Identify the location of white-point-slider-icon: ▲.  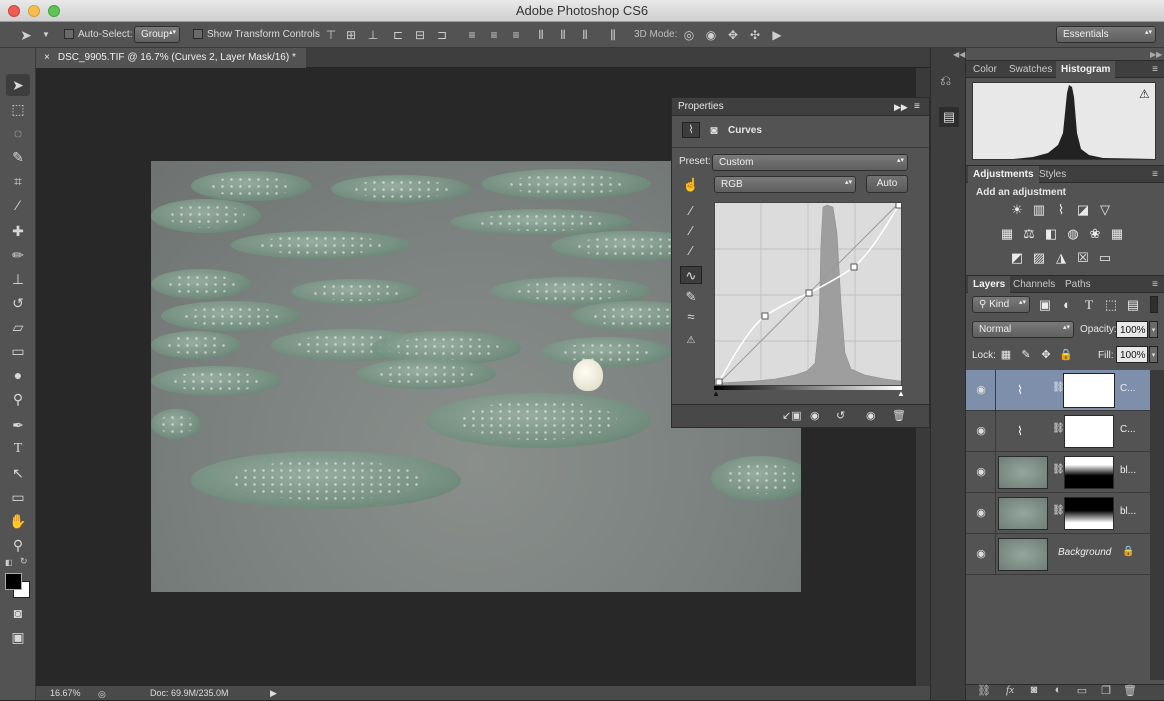
(901, 393).